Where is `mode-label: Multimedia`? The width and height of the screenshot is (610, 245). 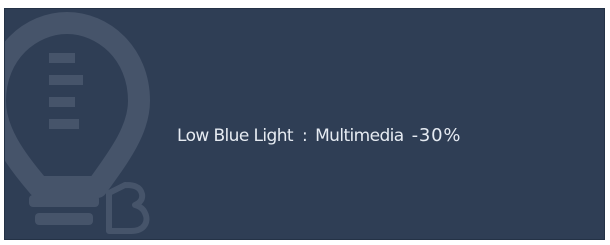
mode-label: Multimedia is located at coordinates (359, 136).